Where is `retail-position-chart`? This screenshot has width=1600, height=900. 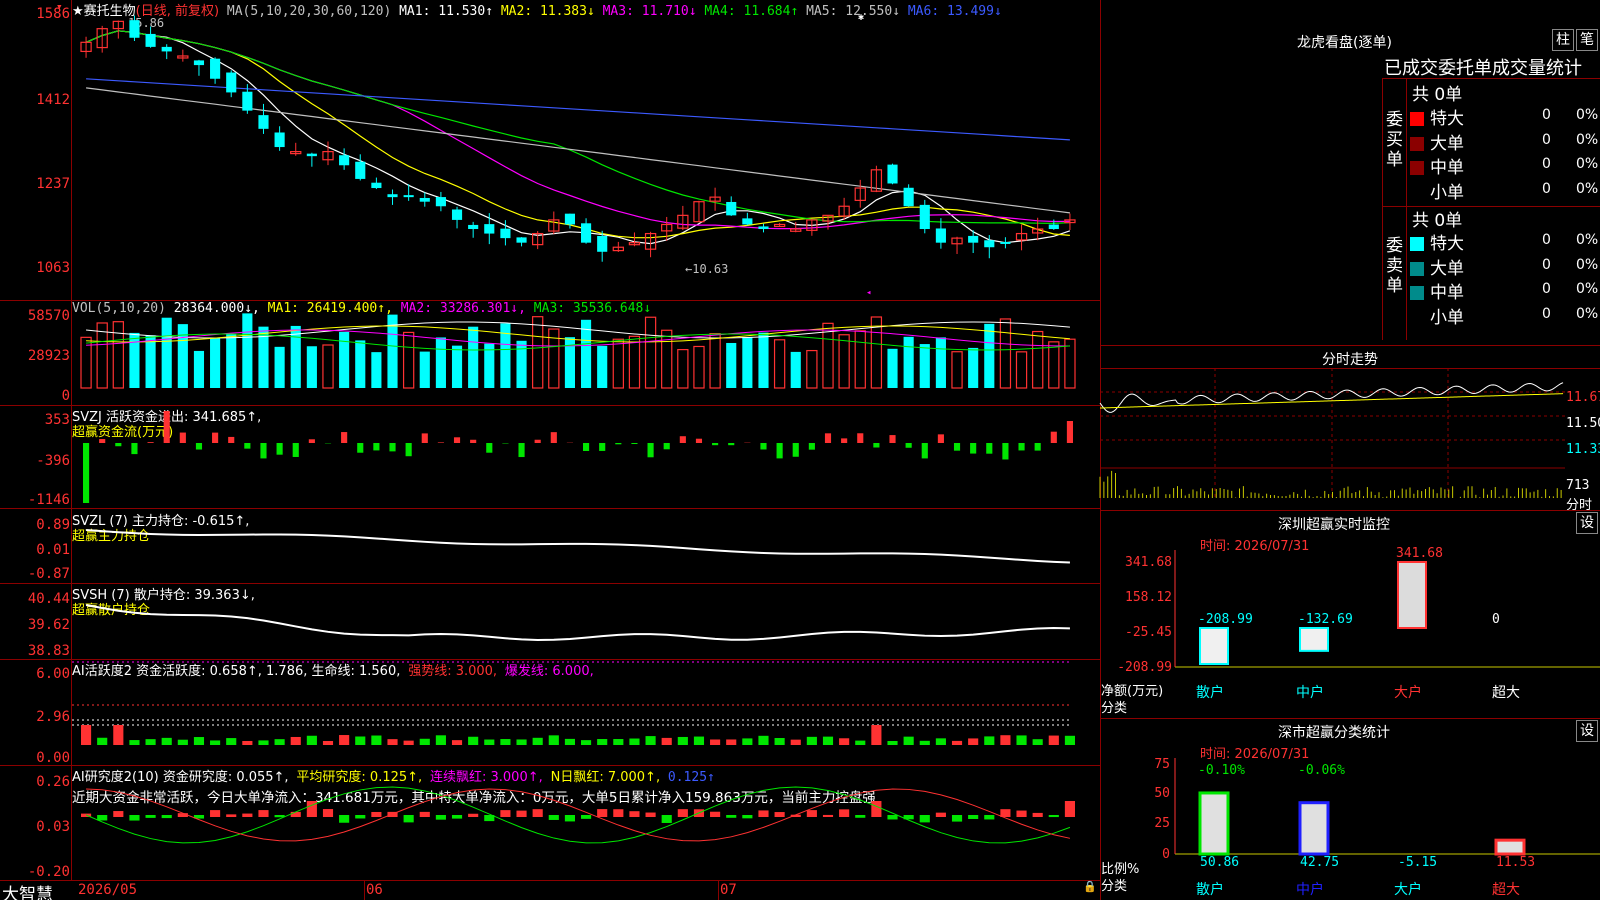
retail-position-chart is located at coordinates (586, 621).